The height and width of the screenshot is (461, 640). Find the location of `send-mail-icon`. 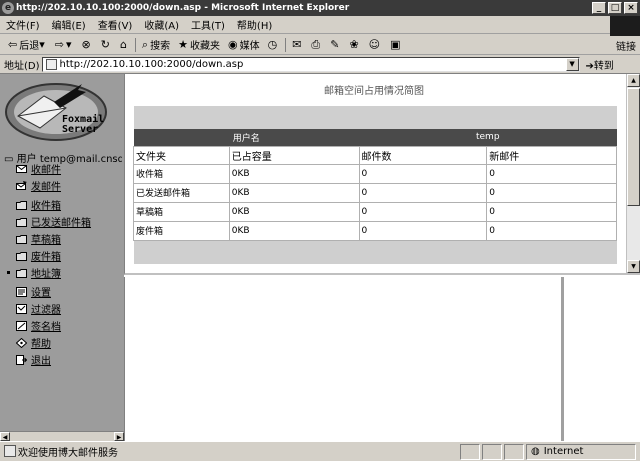

send-mail-icon is located at coordinates (21, 185).